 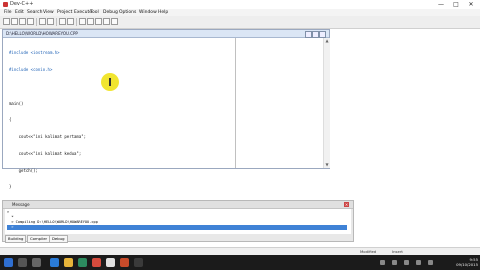 I want to click on menu-file: File, so click(x=8, y=12).